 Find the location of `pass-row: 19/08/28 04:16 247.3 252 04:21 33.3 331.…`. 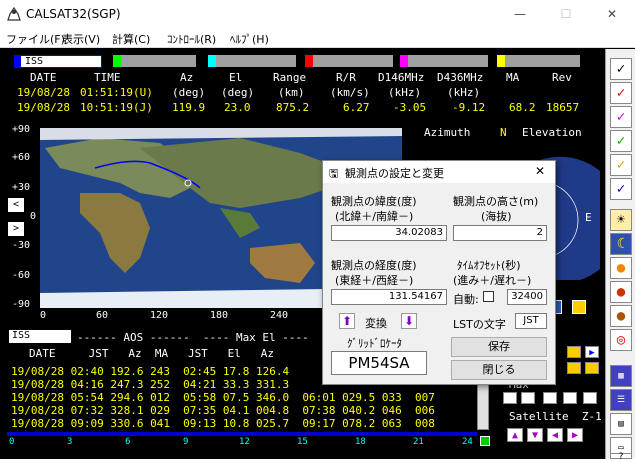

pass-row: 19/08/28 04:16 247.3 252 04:21 33.3 331.… is located at coordinates (150, 384).